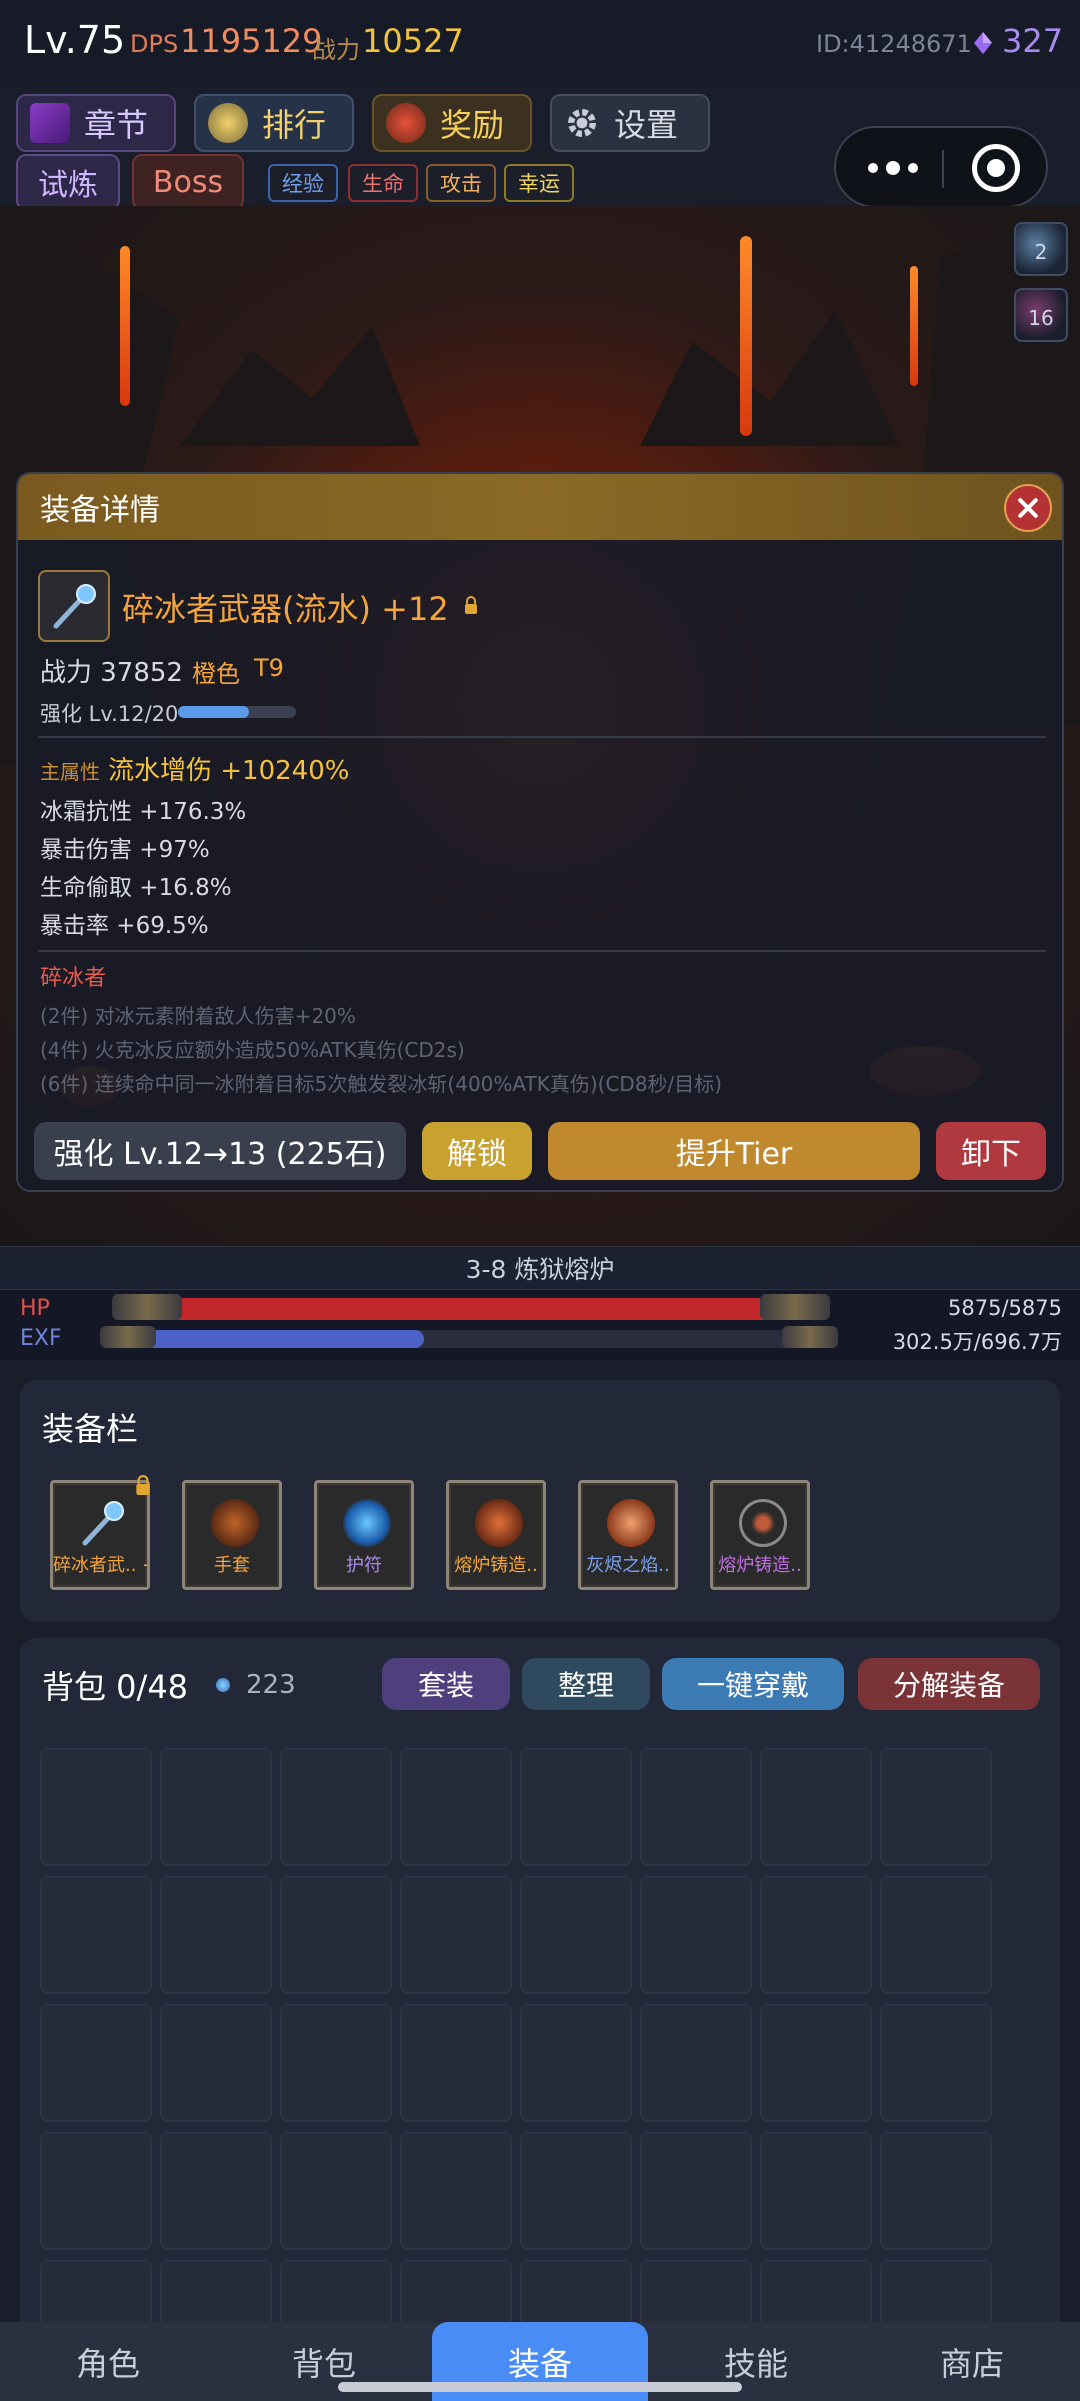 The height and width of the screenshot is (2401, 1080). What do you see at coordinates (631, 1523) in the screenshot?
I see `boots-icon` at bounding box center [631, 1523].